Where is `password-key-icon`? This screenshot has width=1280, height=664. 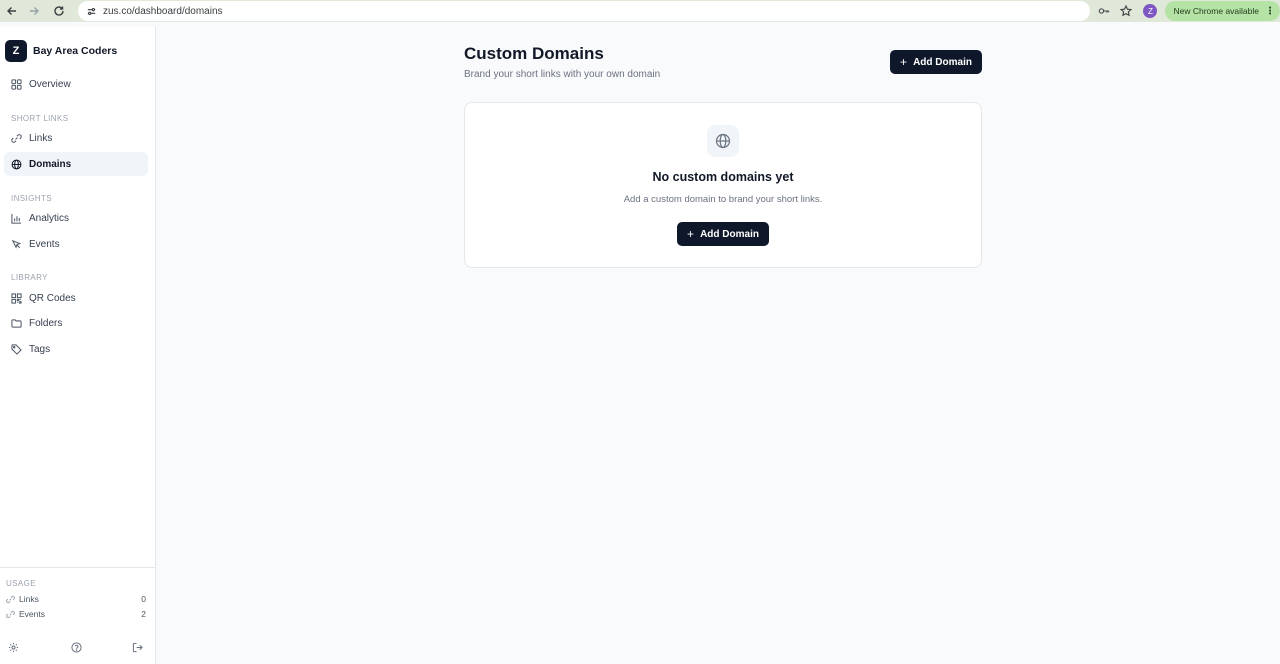 password-key-icon is located at coordinates (1104, 11).